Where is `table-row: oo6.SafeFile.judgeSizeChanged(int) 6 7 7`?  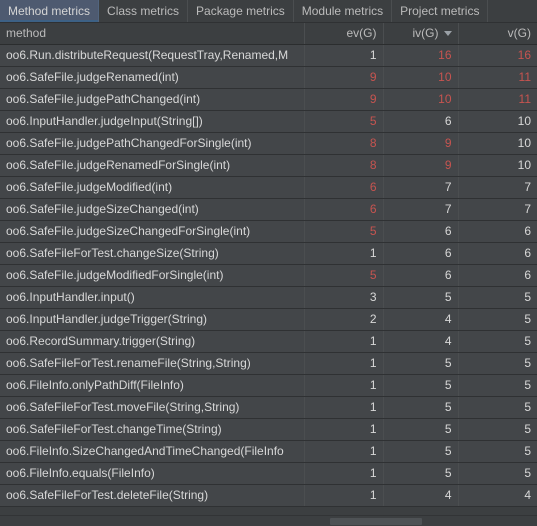 table-row: oo6.SafeFile.judgeSizeChanged(int) 6 7 7 is located at coordinates (268, 209).